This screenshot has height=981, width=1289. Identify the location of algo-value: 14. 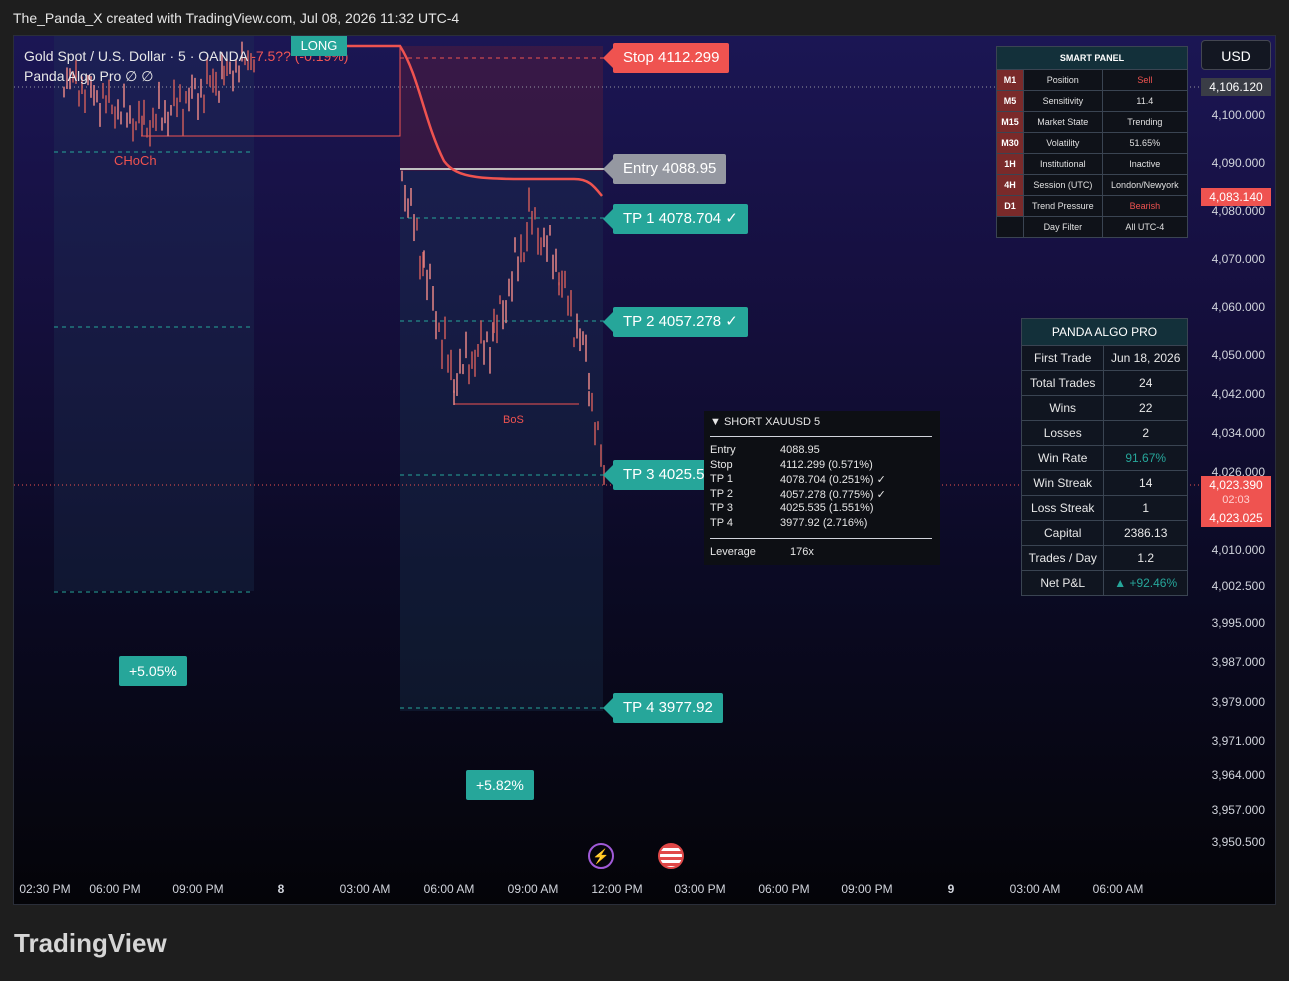
(1145, 483).